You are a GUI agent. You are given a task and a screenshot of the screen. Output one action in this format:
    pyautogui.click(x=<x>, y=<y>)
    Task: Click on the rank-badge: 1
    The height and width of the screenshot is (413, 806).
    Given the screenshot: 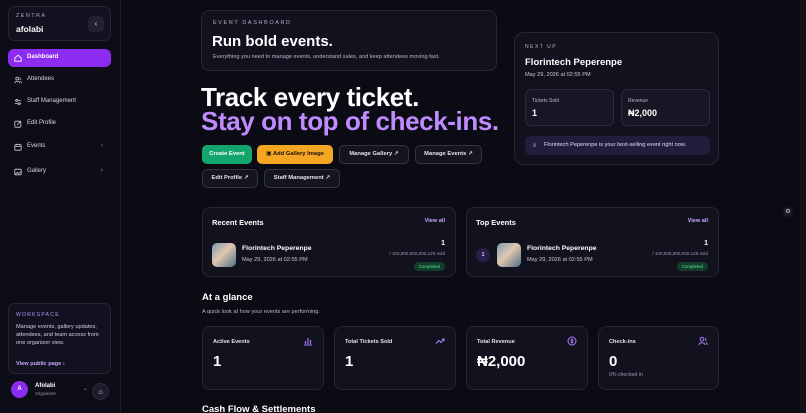 What is the action you would take?
    pyautogui.click(x=483, y=255)
    